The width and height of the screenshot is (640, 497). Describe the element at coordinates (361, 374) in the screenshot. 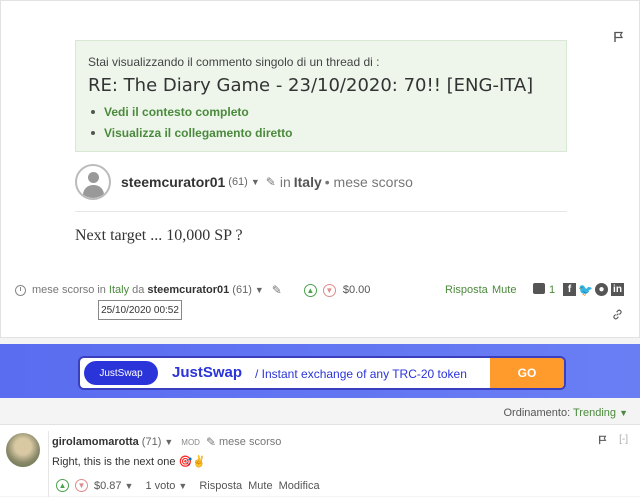

I see `ad-subtitle: / Instant exchange of any TRC-20 token` at that location.